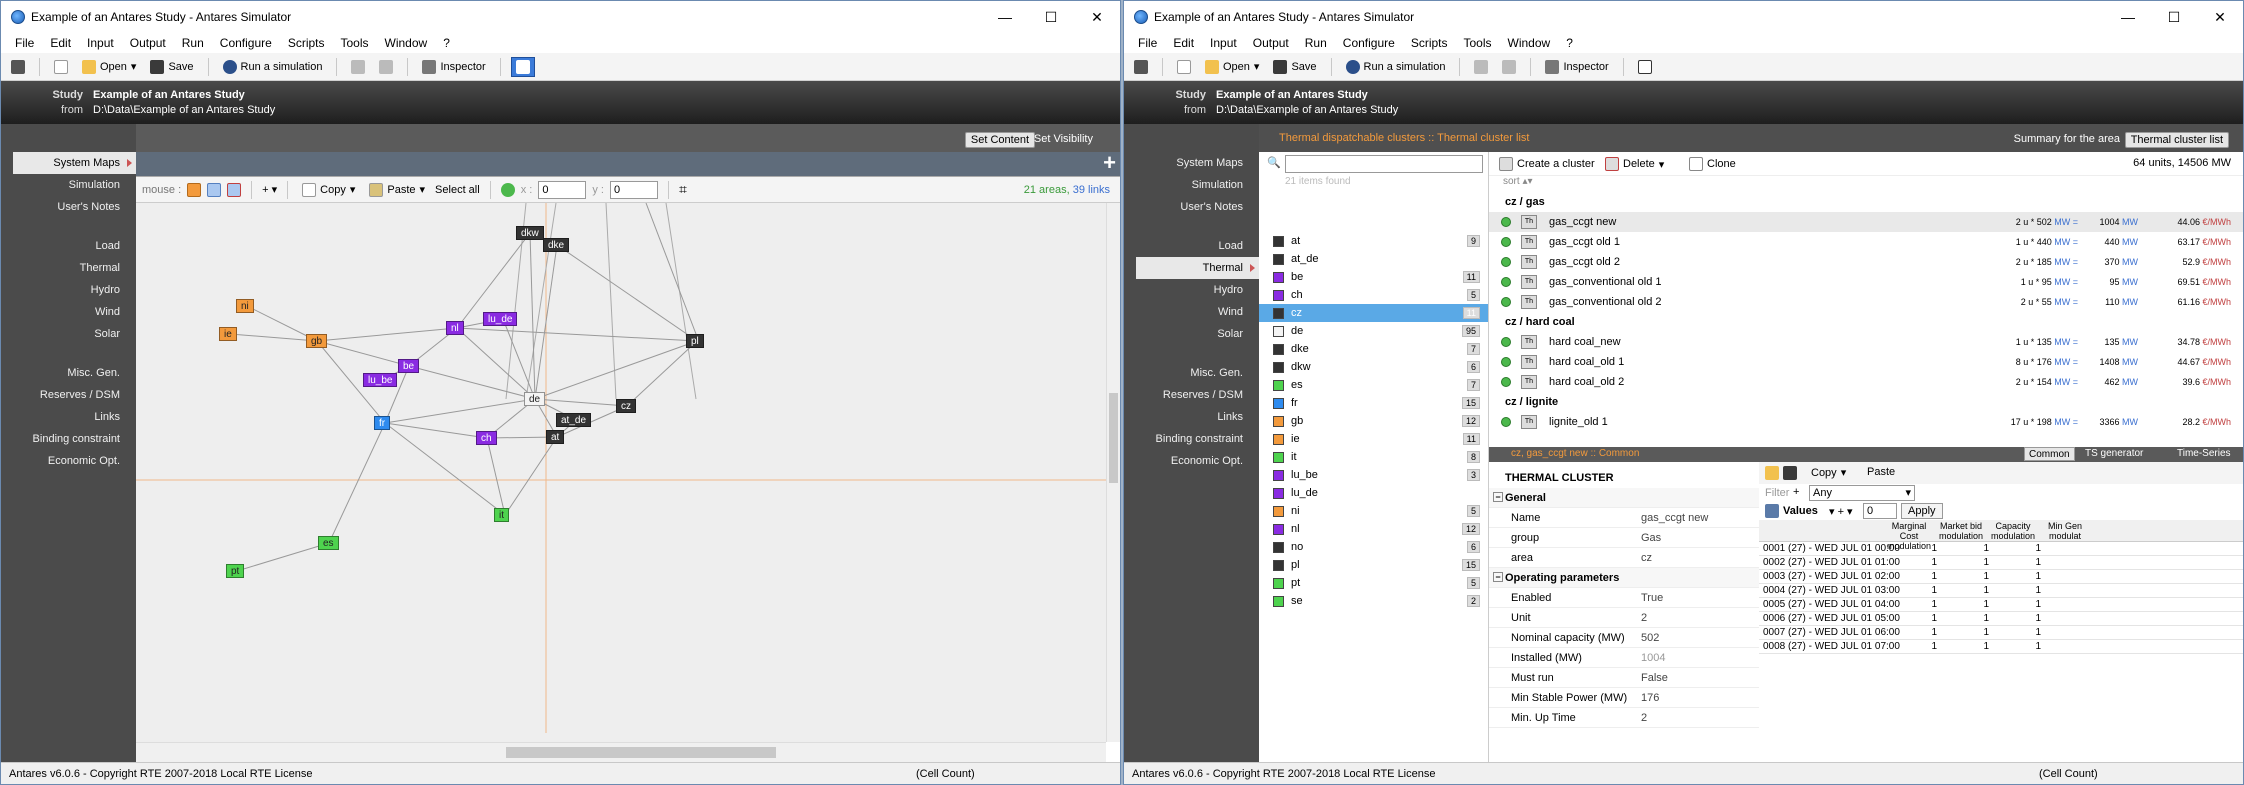 The height and width of the screenshot is (785, 2244). What do you see at coordinates (555, 437) in the screenshot?
I see `area-node-at: at` at bounding box center [555, 437].